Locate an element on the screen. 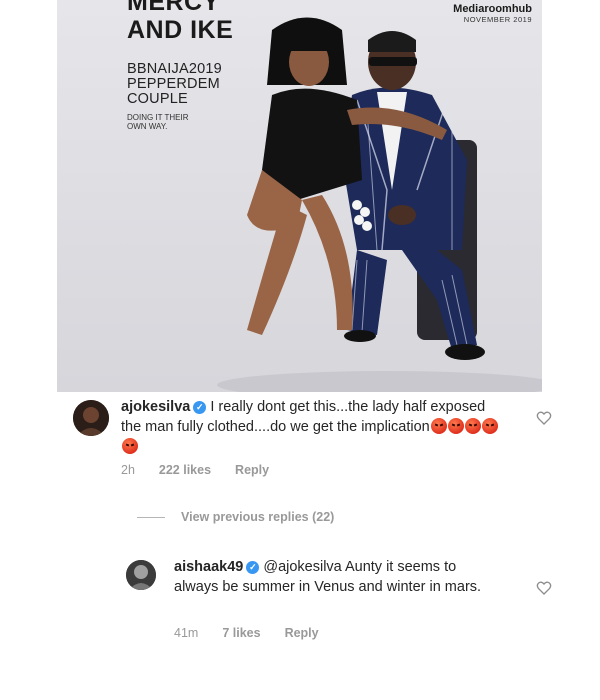 Image resolution: width=600 pixels, height=700 pixels. issue-date: NOVEMBER 2019 is located at coordinates (497, 19).